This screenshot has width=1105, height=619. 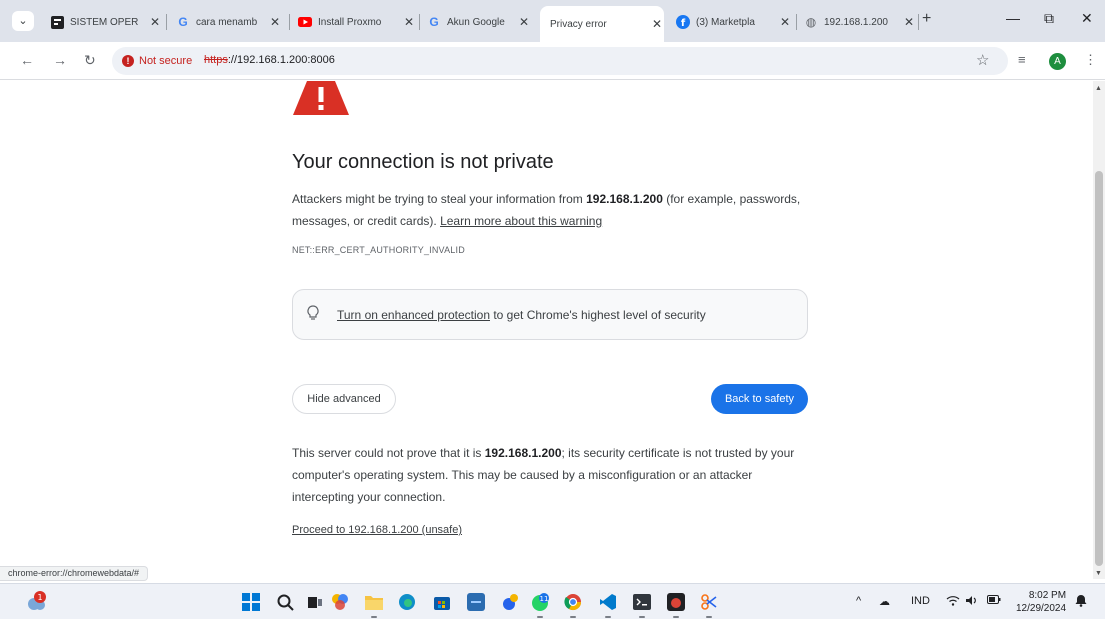 What do you see at coordinates (971, 602) in the screenshot?
I see `volume-icon` at bounding box center [971, 602].